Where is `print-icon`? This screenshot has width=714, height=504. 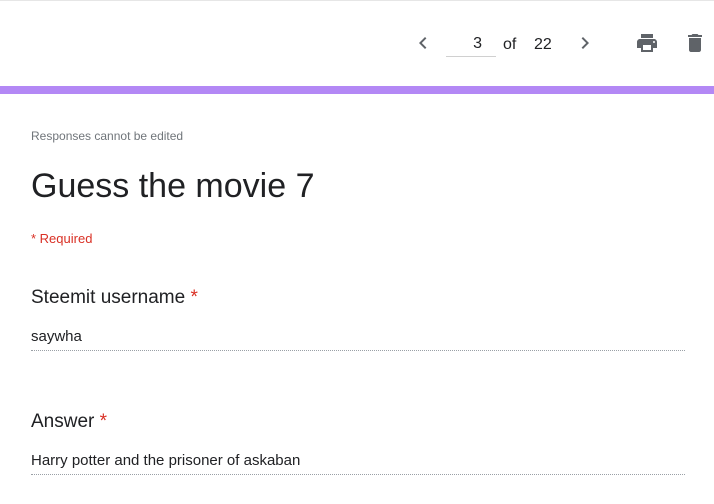
print-icon is located at coordinates (647, 43).